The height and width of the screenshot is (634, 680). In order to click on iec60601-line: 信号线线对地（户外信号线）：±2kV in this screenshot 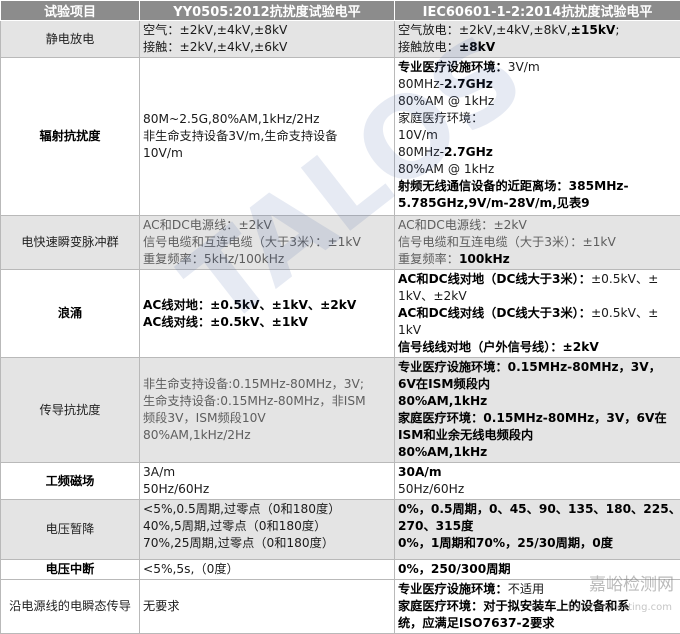, I will do `click(537, 347)`.